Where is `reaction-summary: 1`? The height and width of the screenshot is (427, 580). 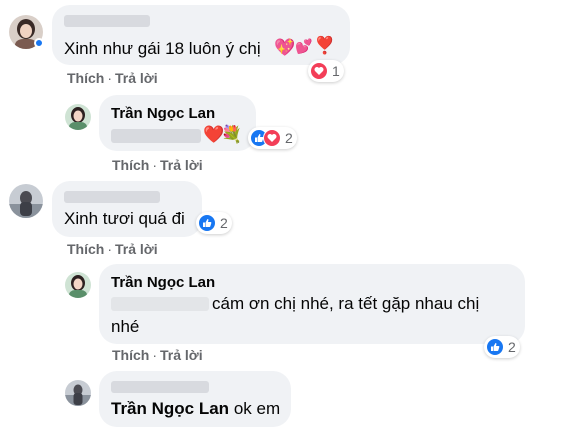
reaction-summary: 1 is located at coordinates (326, 71).